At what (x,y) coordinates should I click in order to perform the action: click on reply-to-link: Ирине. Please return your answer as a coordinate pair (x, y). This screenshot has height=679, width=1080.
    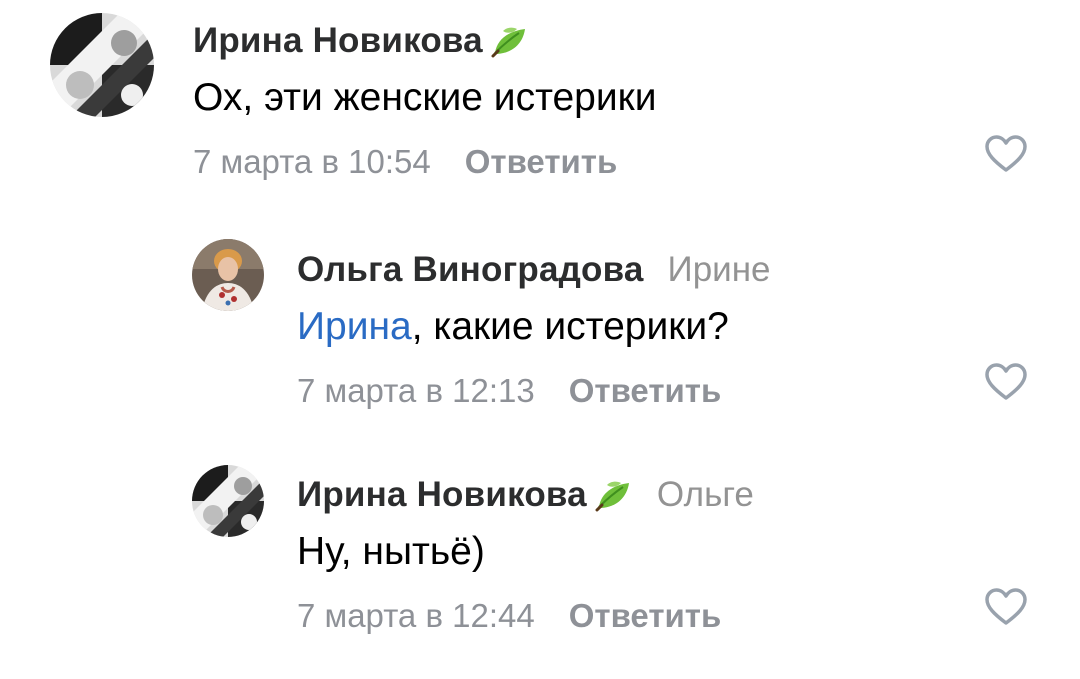
    Looking at the image, I should click on (719, 270).